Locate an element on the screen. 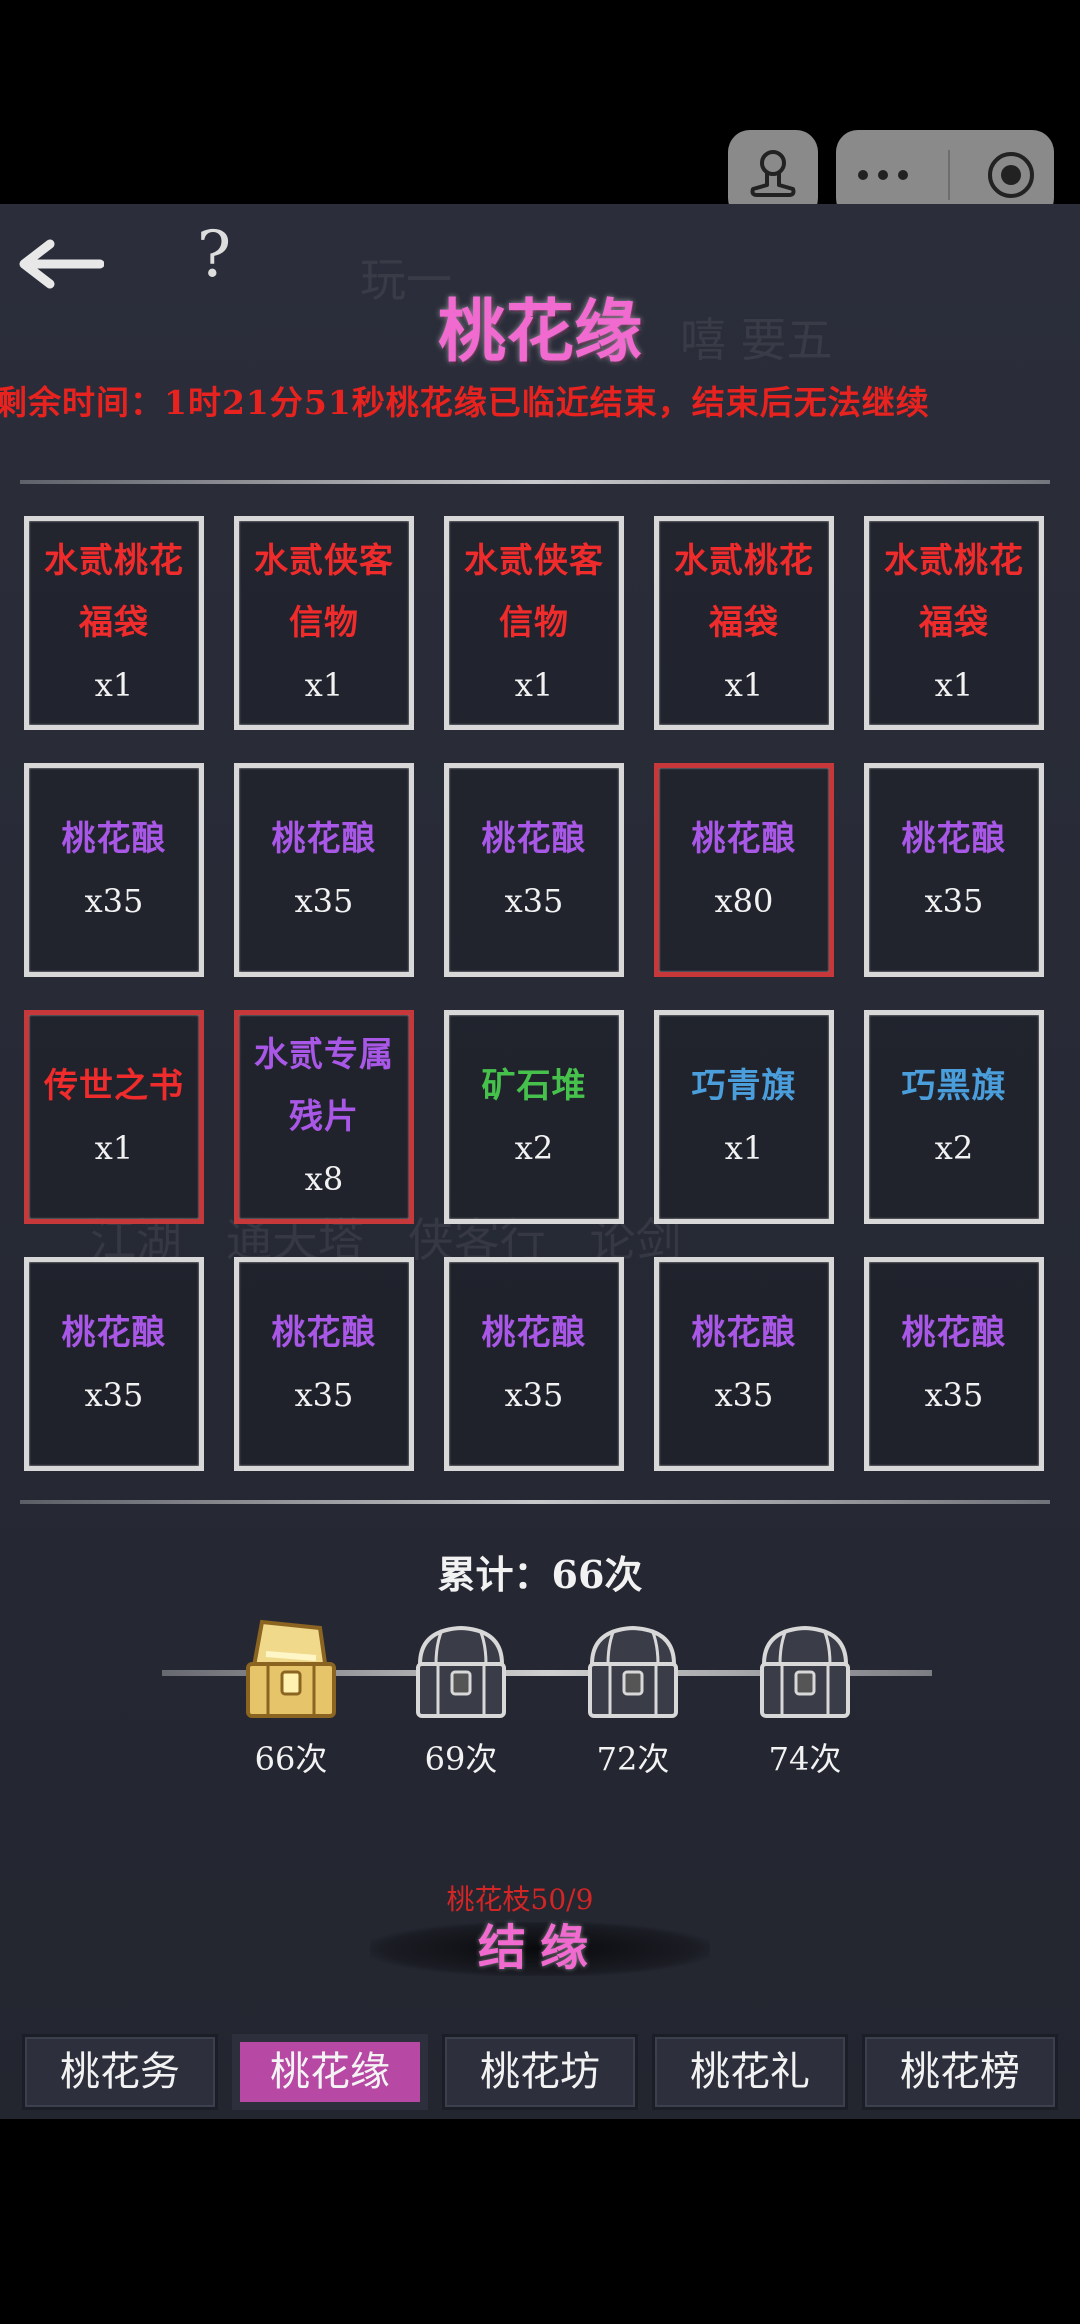 The height and width of the screenshot is (2324, 1080). bottom-tab-bar: 桃花务 桃花缘 桃花坊 桃花礼 桃花榜 is located at coordinates (542, 2074).